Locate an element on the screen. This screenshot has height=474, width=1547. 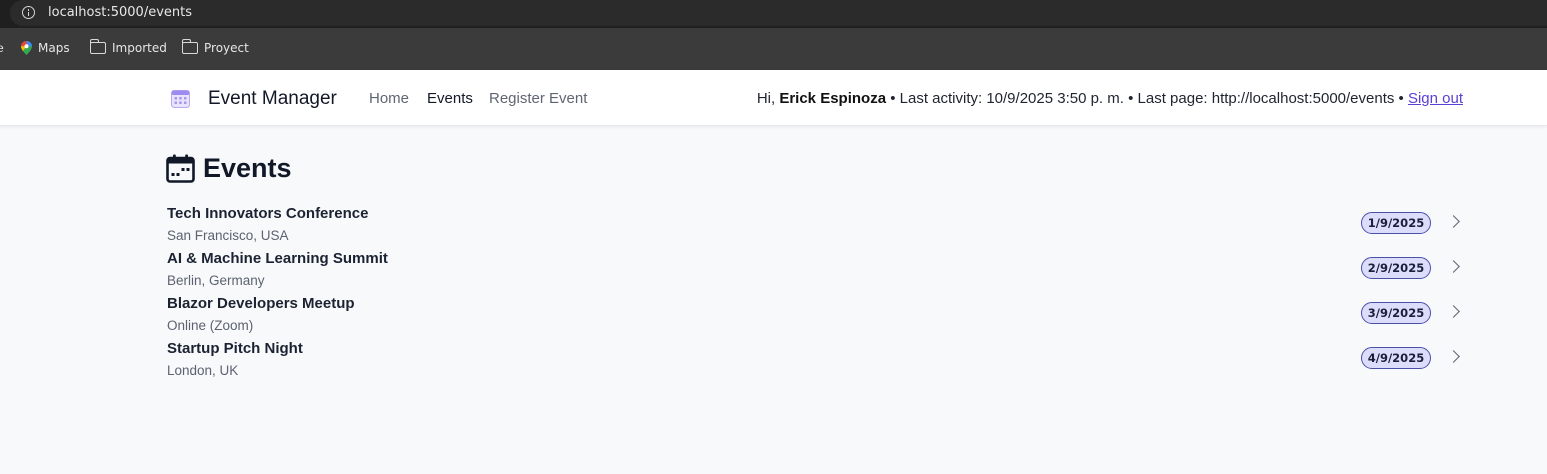
event-date-badge: 2/9/2025 is located at coordinates (1396, 268).